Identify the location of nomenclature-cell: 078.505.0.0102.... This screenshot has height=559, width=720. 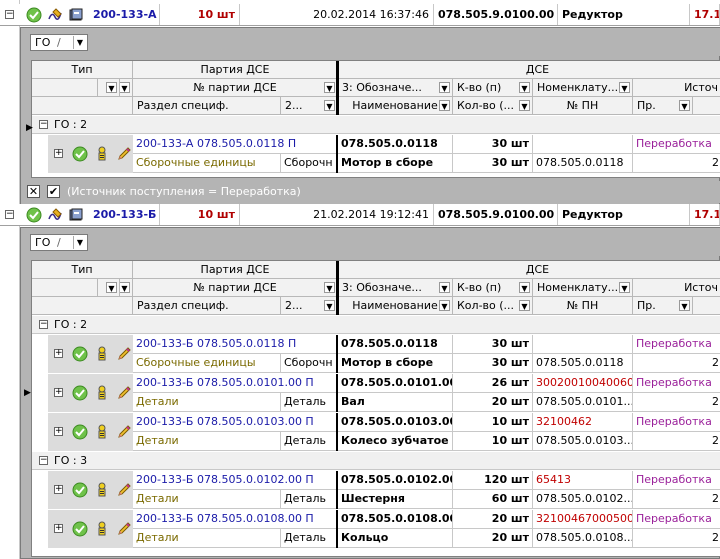
(583, 499).